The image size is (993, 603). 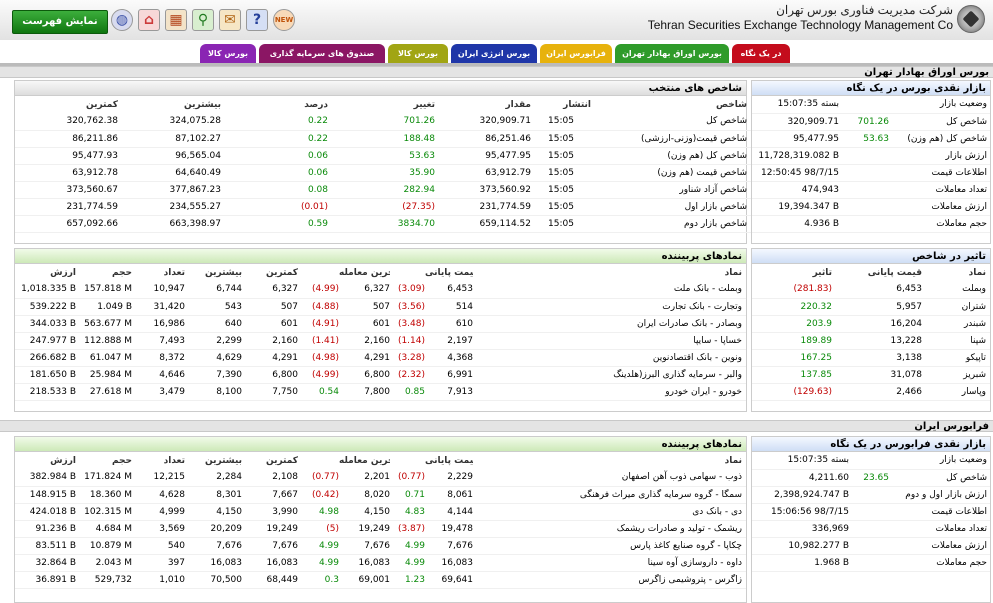 What do you see at coordinates (381, 104) in the screenshot?
I see `column-header: تغییر` at bounding box center [381, 104].